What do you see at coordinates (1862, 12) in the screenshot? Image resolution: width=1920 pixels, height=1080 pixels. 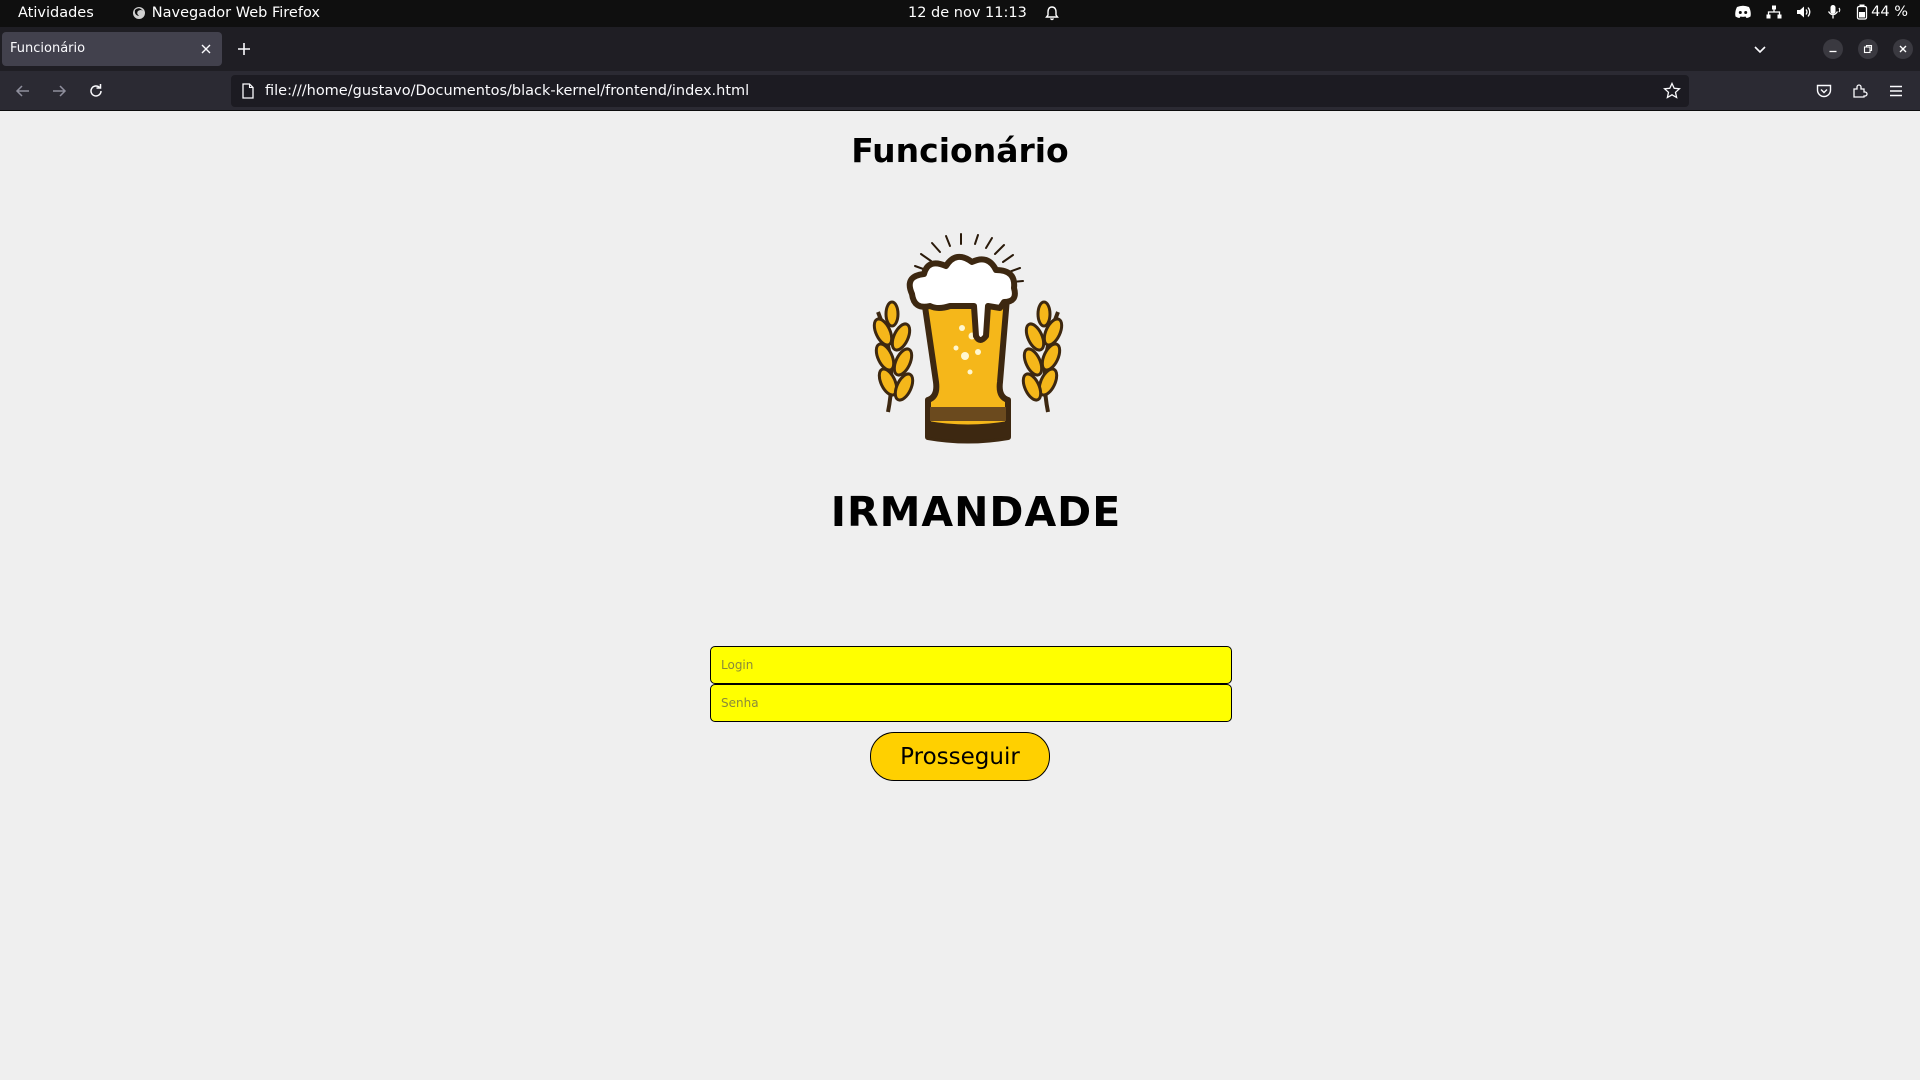 I see `battery-icon` at bounding box center [1862, 12].